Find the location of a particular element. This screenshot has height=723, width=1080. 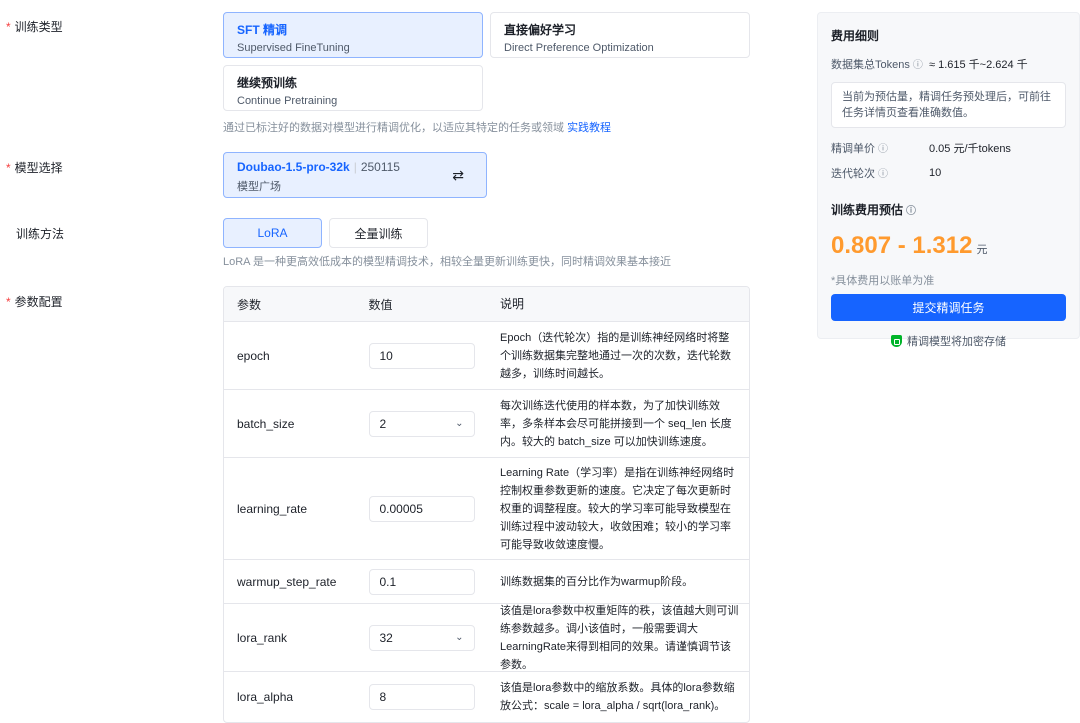

header-value: 数值 is located at coordinates (380, 304).